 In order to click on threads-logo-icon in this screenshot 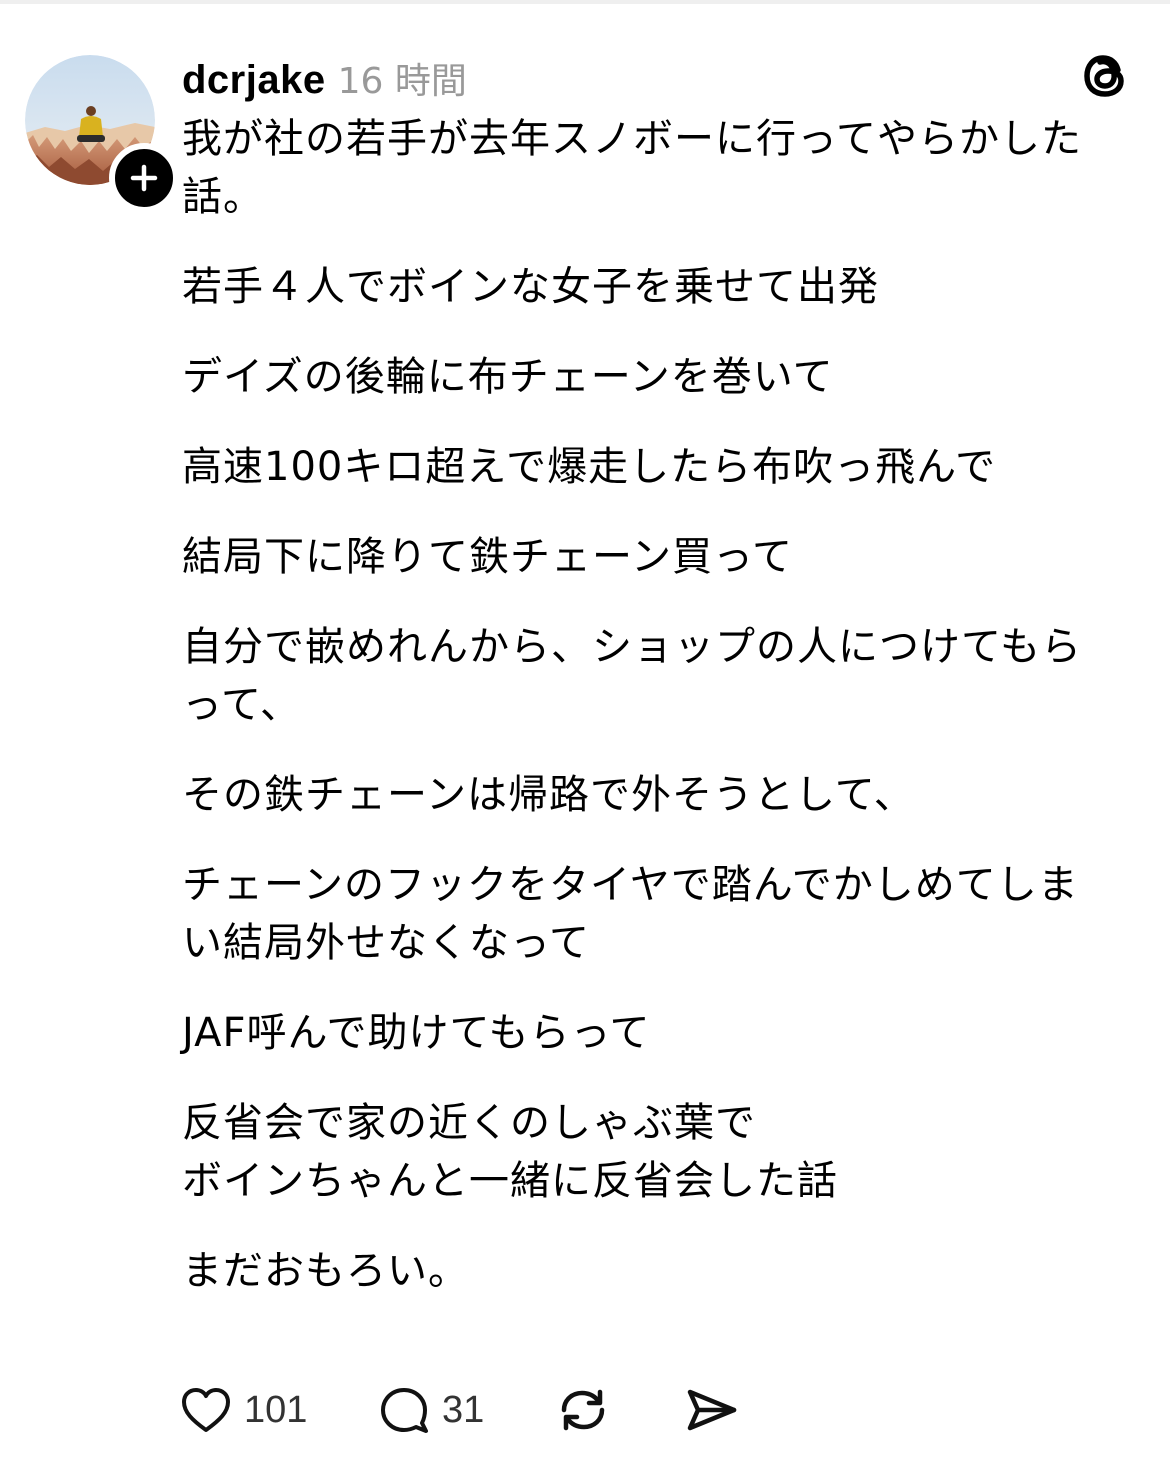, I will do `click(1106, 76)`.